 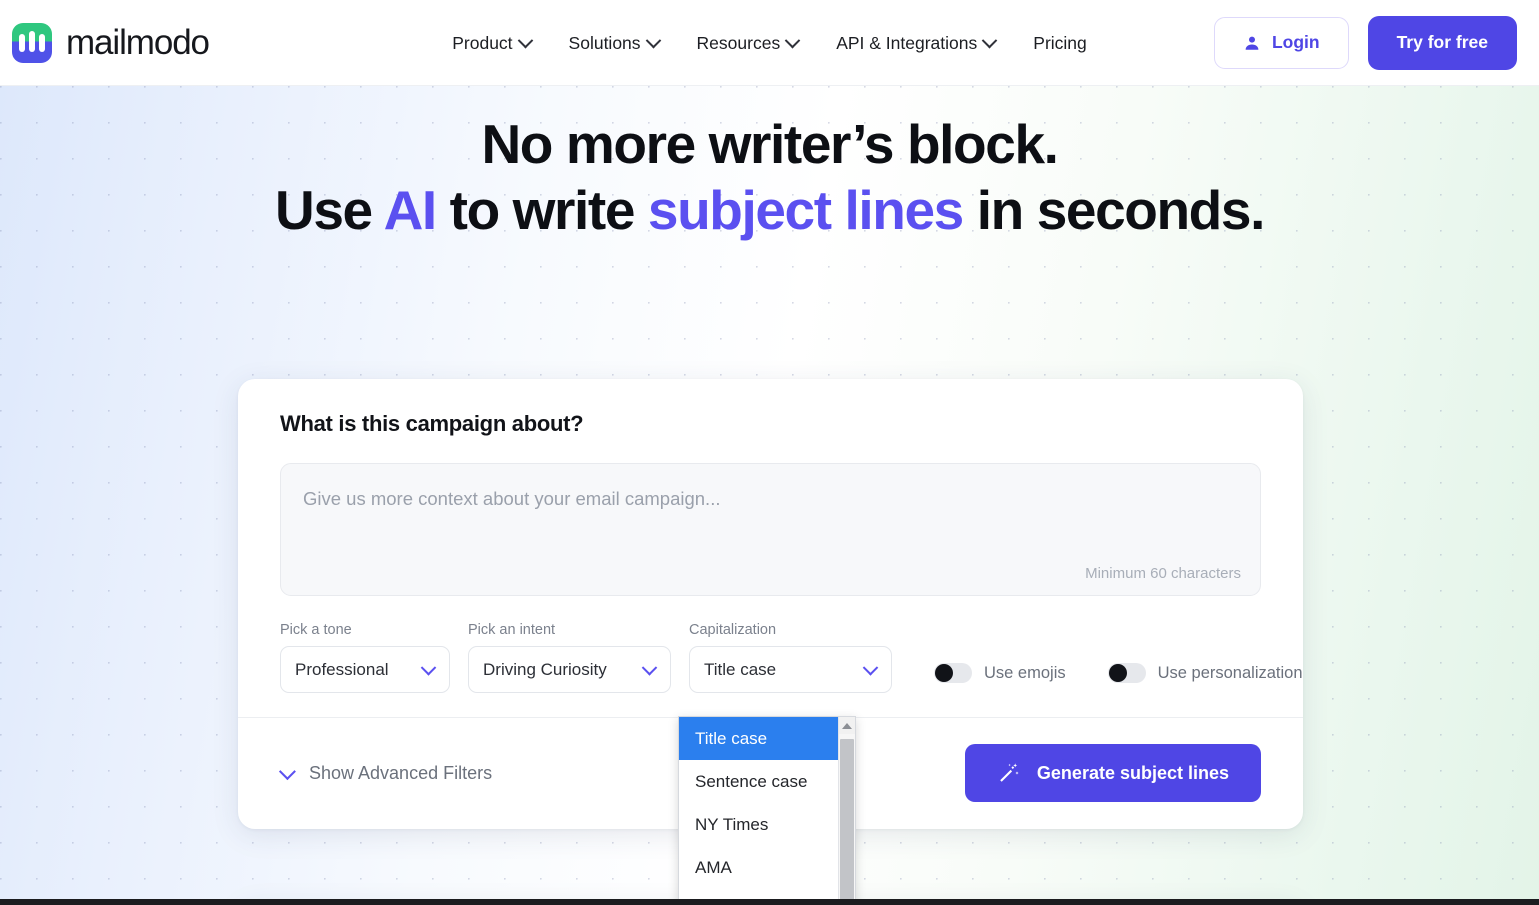 What do you see at coordinates (512, 630) in the screenshot?
I see `intent-label: Pick an intent` at bounding box center [512, 630].